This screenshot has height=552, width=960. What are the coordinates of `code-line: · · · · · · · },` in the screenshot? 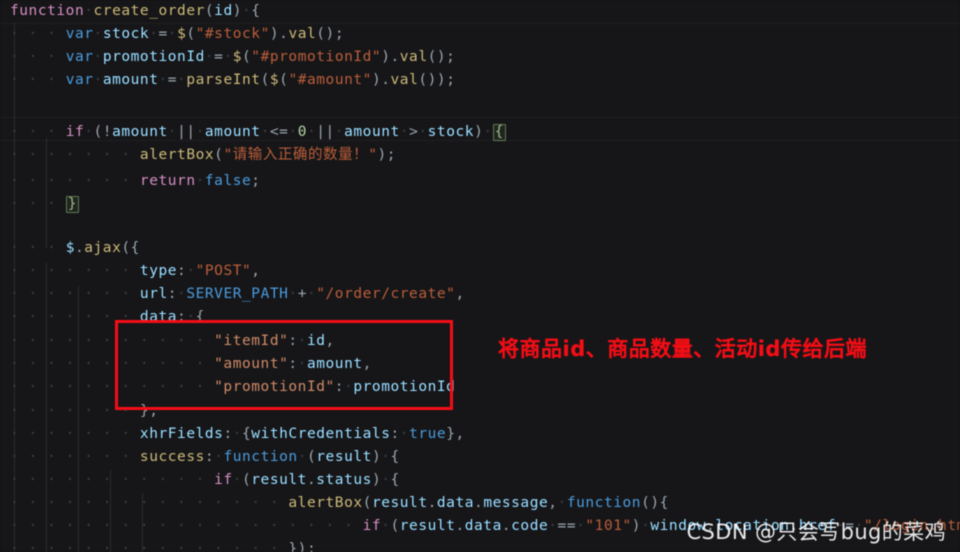 It's located at (84, 411).